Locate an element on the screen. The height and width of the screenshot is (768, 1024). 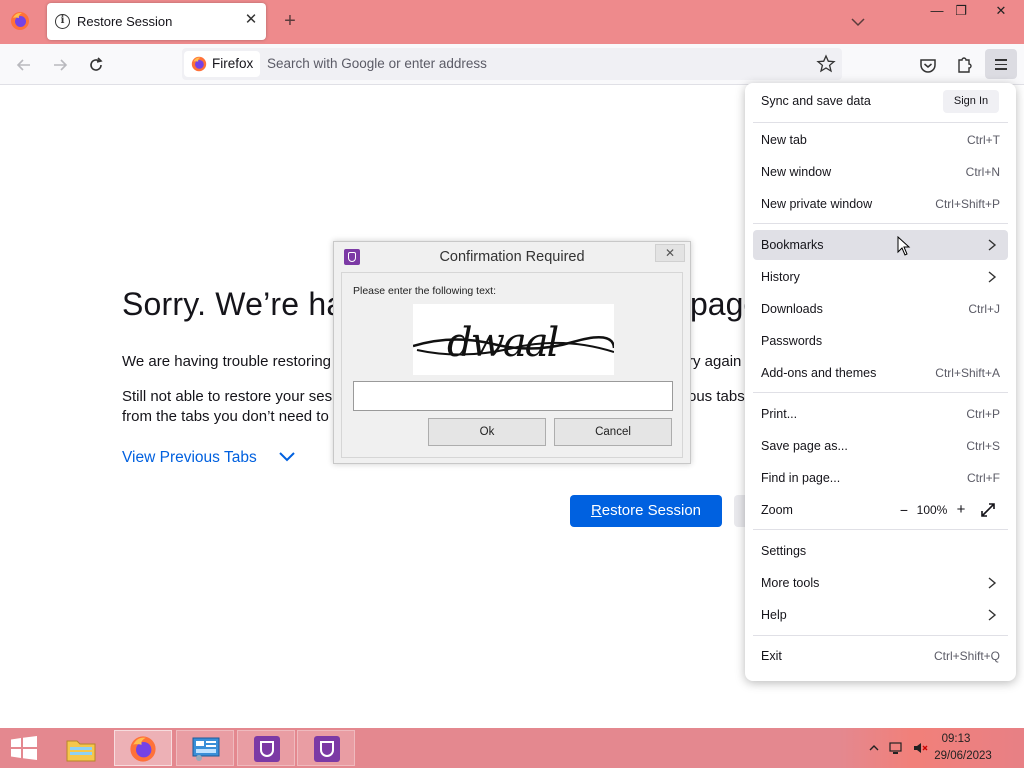
menu-item-downloads: Downloads Ctrl+J is located at coordinates (880, 309).